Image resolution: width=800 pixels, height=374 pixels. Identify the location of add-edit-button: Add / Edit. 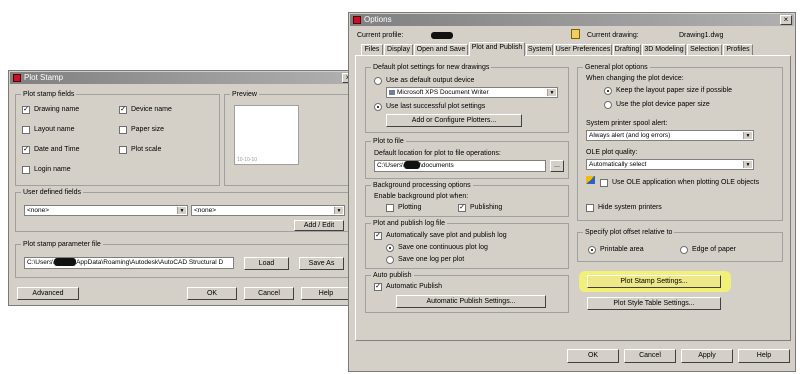
(319, 225).